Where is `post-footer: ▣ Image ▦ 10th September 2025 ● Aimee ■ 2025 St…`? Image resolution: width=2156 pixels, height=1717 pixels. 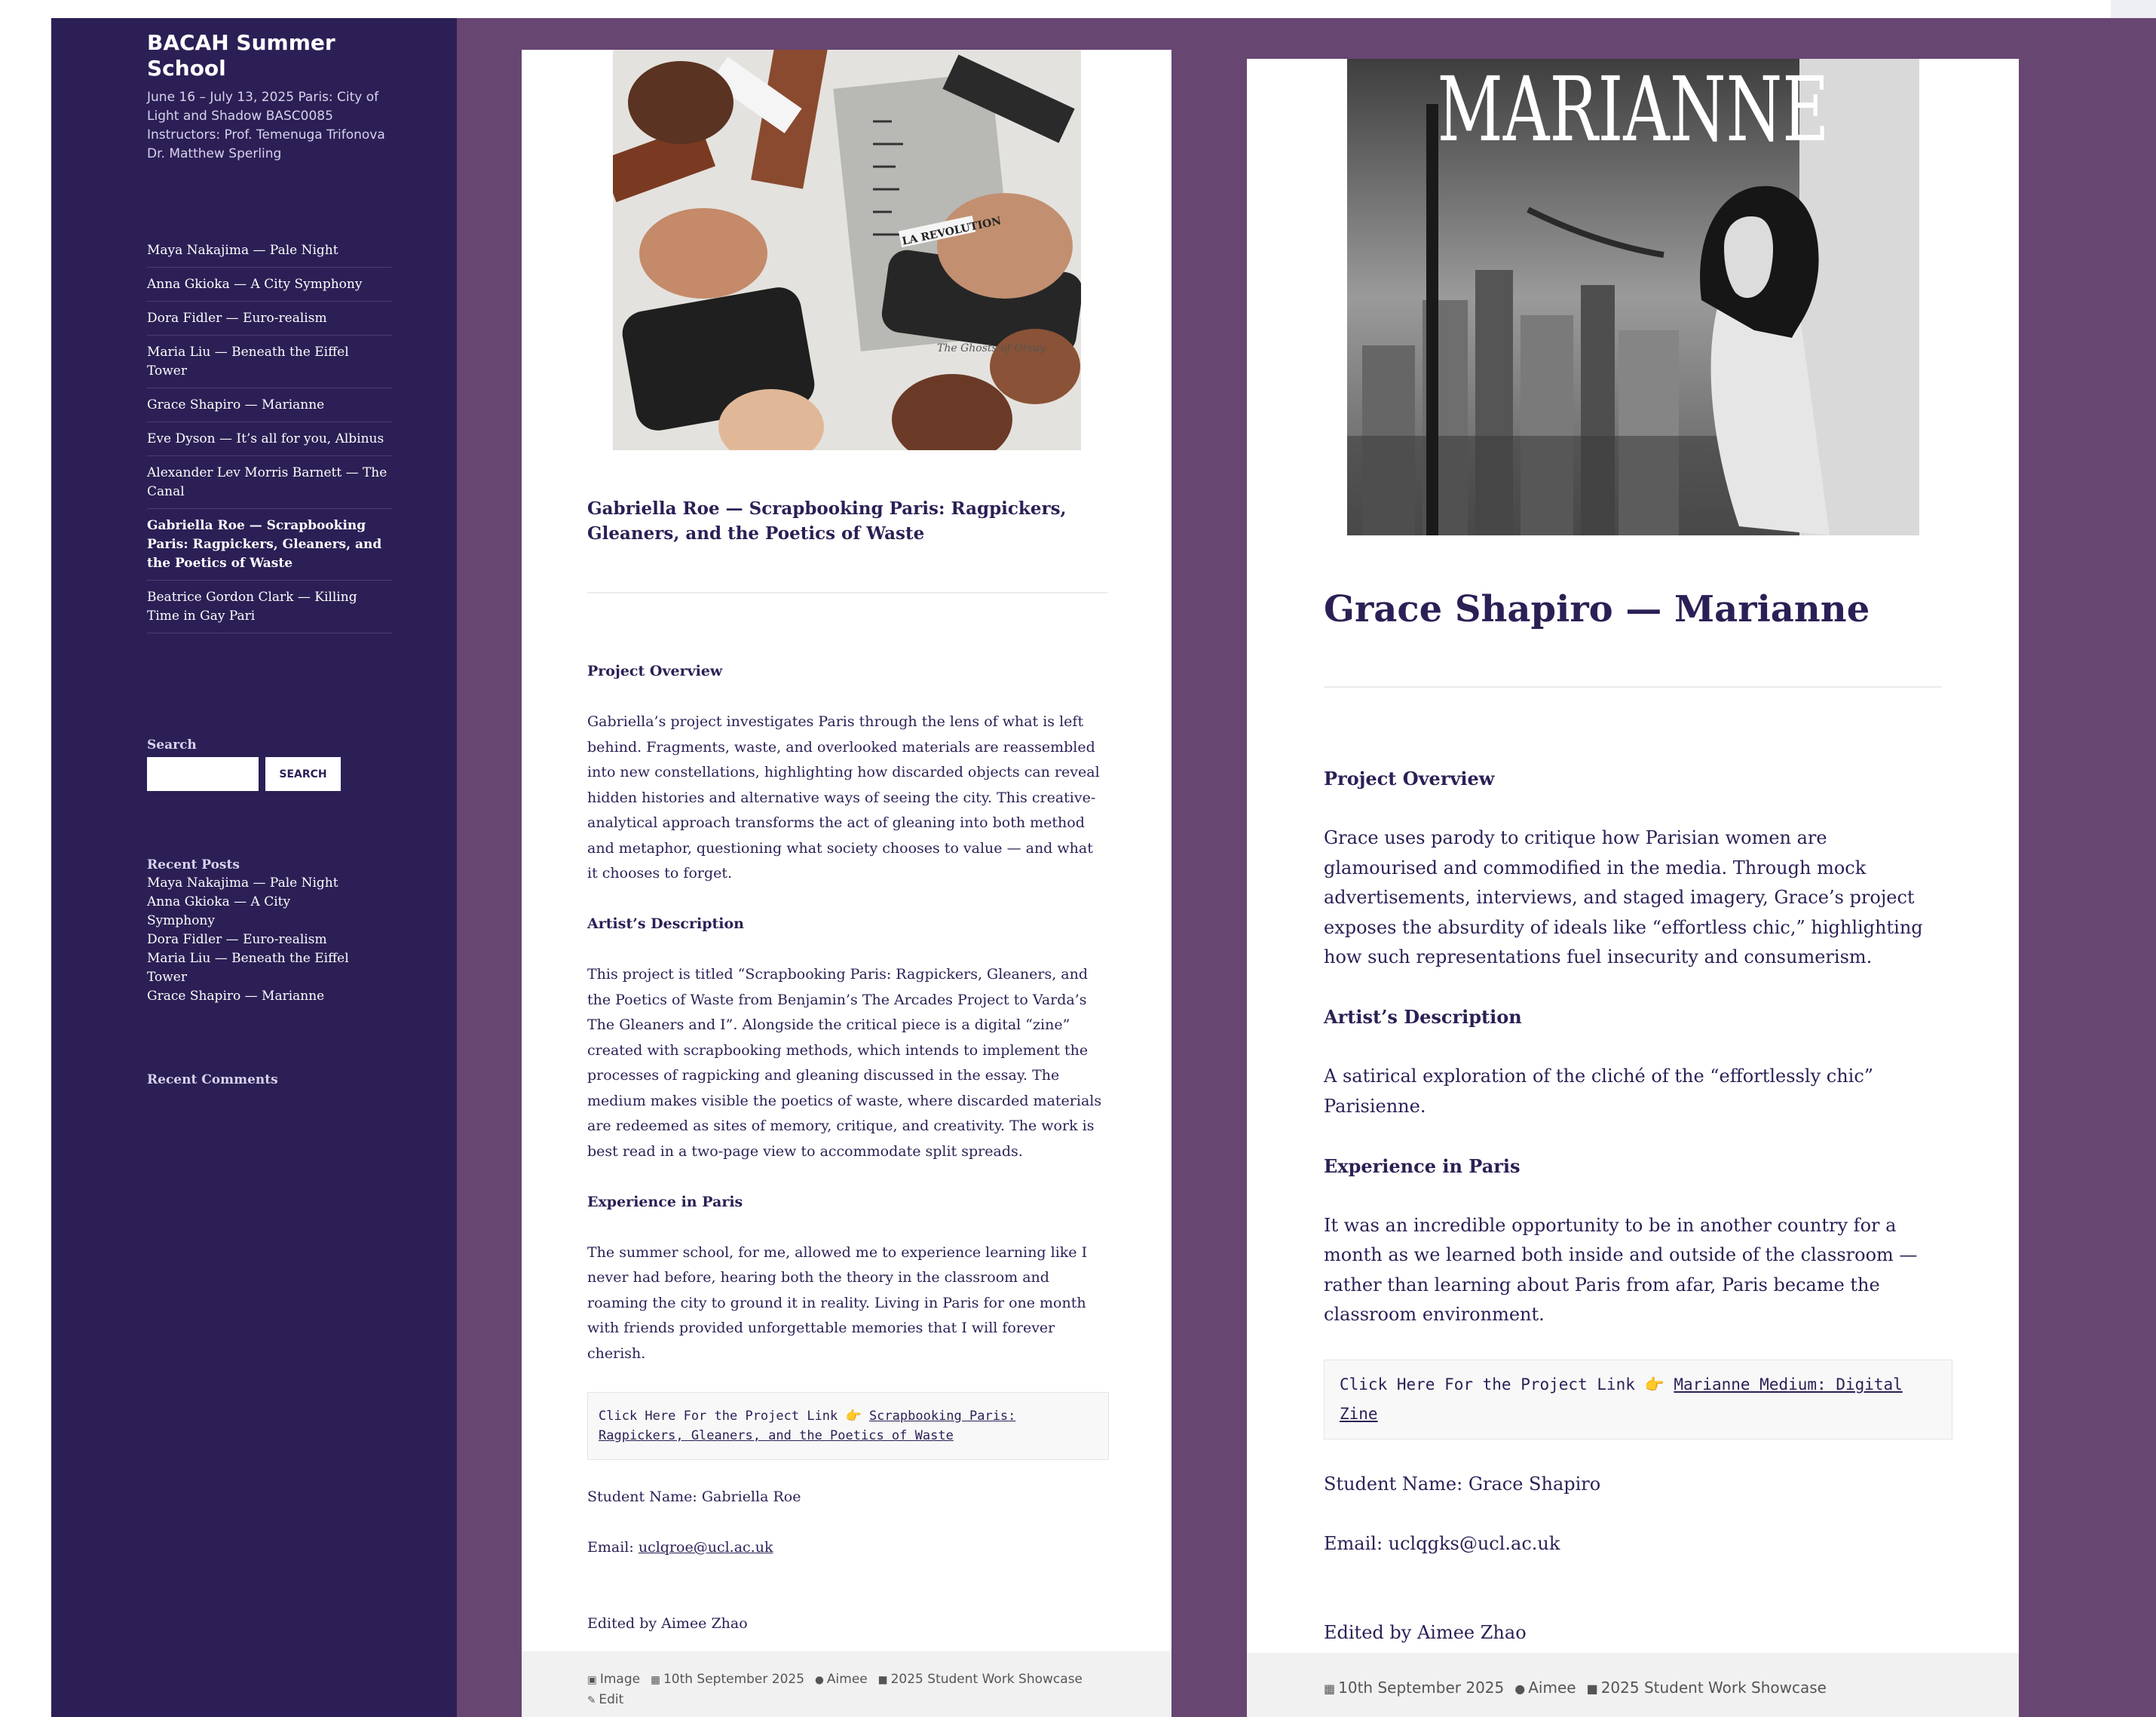
post-footer: ▣ Image ▦ 10th September 2025 ● Aimee ■ 2025 St… is located at coordinates (846, 1684).